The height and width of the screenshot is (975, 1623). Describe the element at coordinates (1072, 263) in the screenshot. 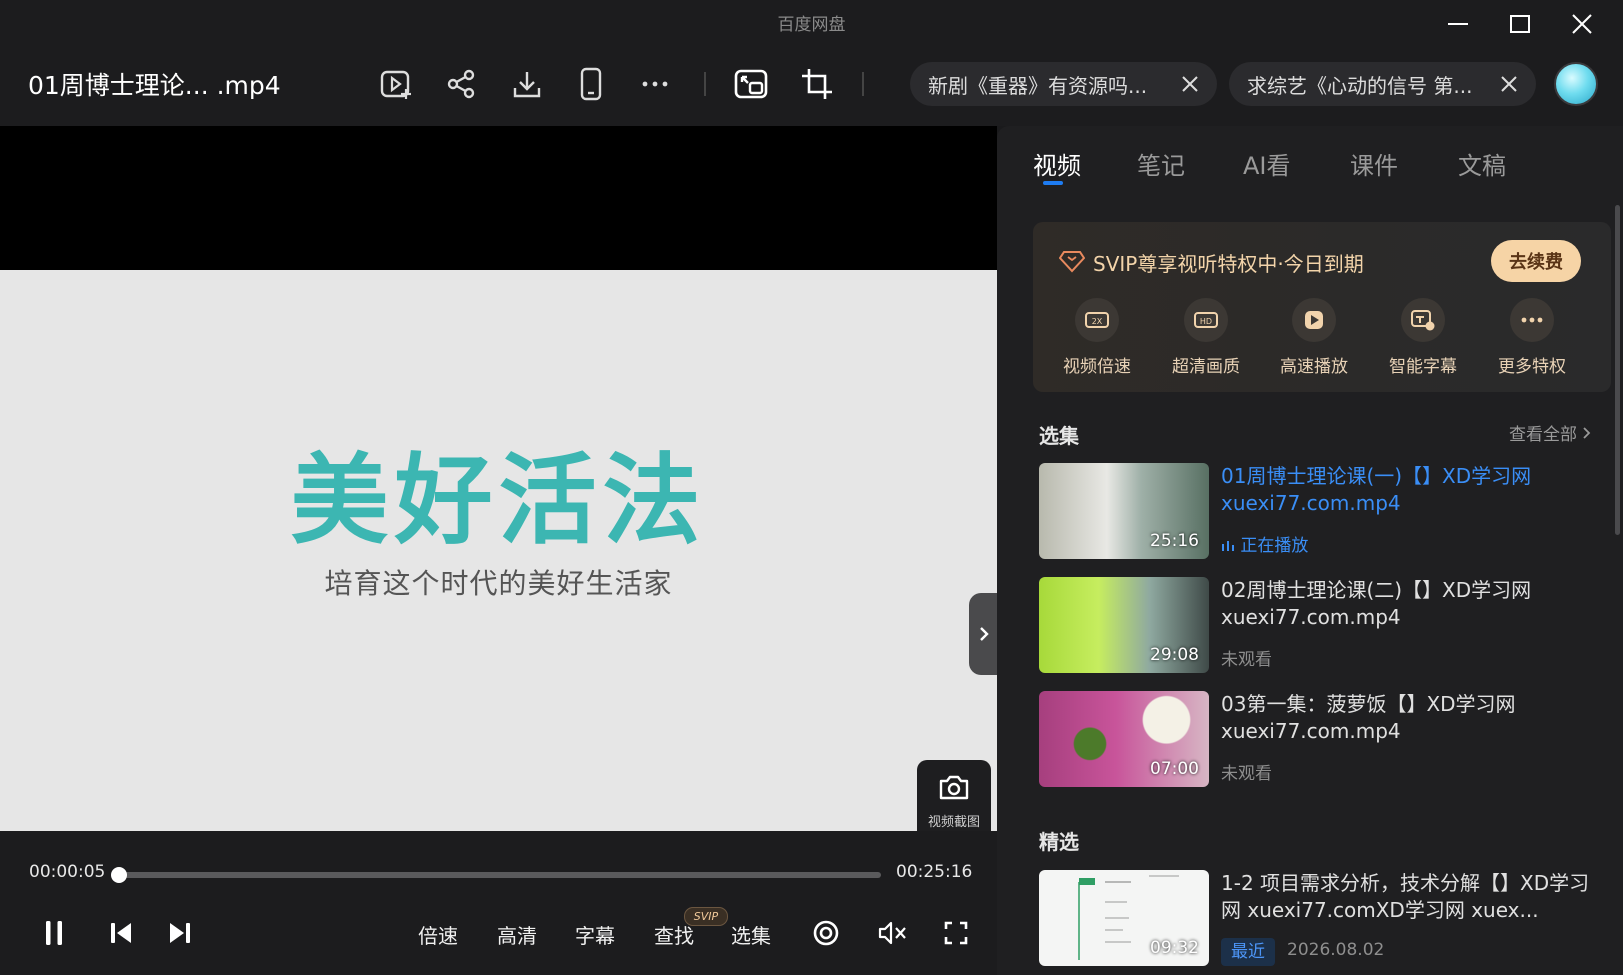

I see `diamond-icon` at that location.